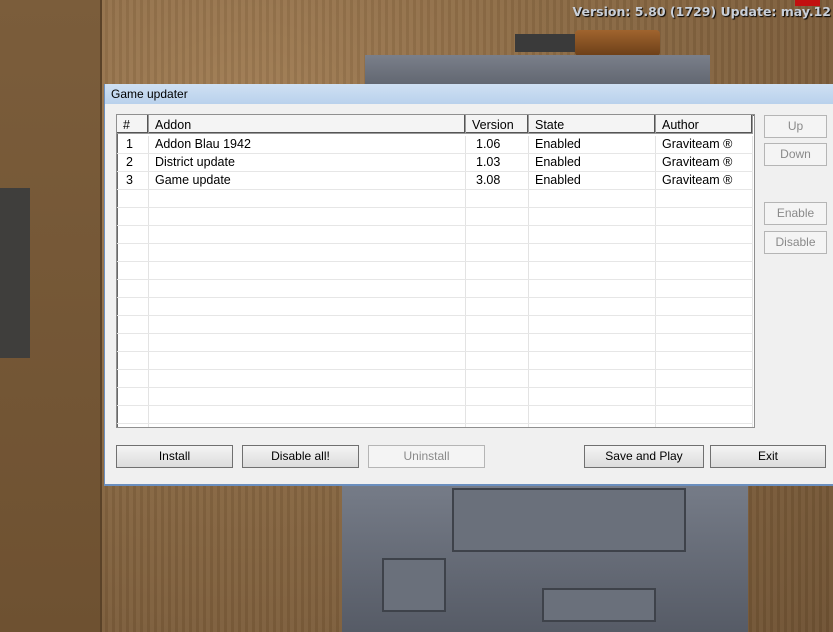  What do you see at coordinates (149, 94) in the screenshot?
I see `window-title: Game updater` at bounding box center [149, 94].